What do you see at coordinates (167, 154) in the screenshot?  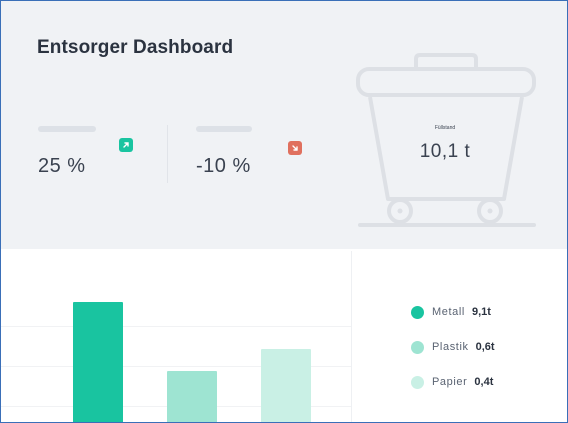 I see `kpi-divider` at bounding box center [167, 154].